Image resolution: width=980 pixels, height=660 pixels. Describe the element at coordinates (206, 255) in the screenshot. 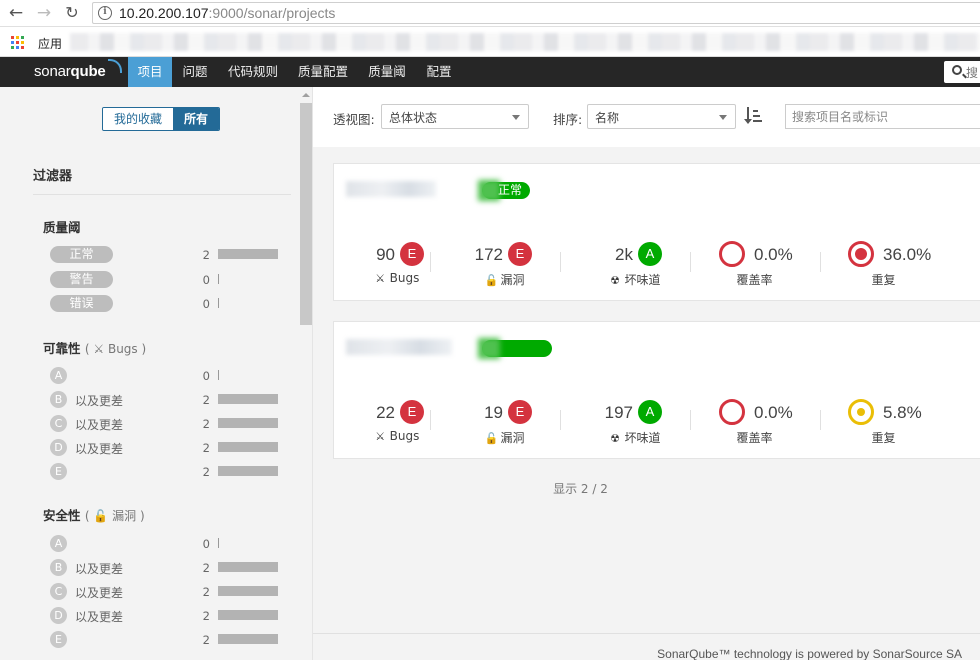

I see `filter-count: 2` at that location.